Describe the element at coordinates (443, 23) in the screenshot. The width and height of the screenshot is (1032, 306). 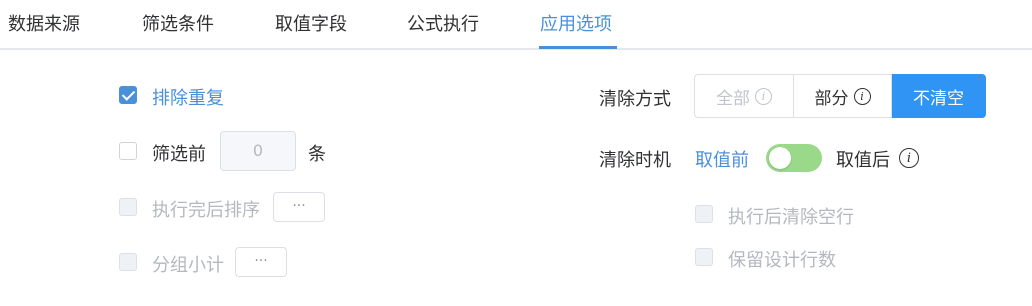
I see `tab-formula-execution: 公式执行` at that location.